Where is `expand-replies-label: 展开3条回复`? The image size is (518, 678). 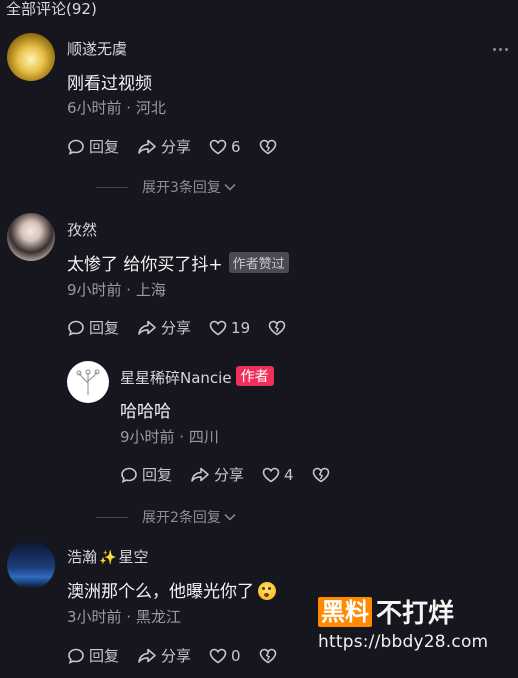 expand-replies-label: 展开3条回复 is located at coordinates (181, 188).